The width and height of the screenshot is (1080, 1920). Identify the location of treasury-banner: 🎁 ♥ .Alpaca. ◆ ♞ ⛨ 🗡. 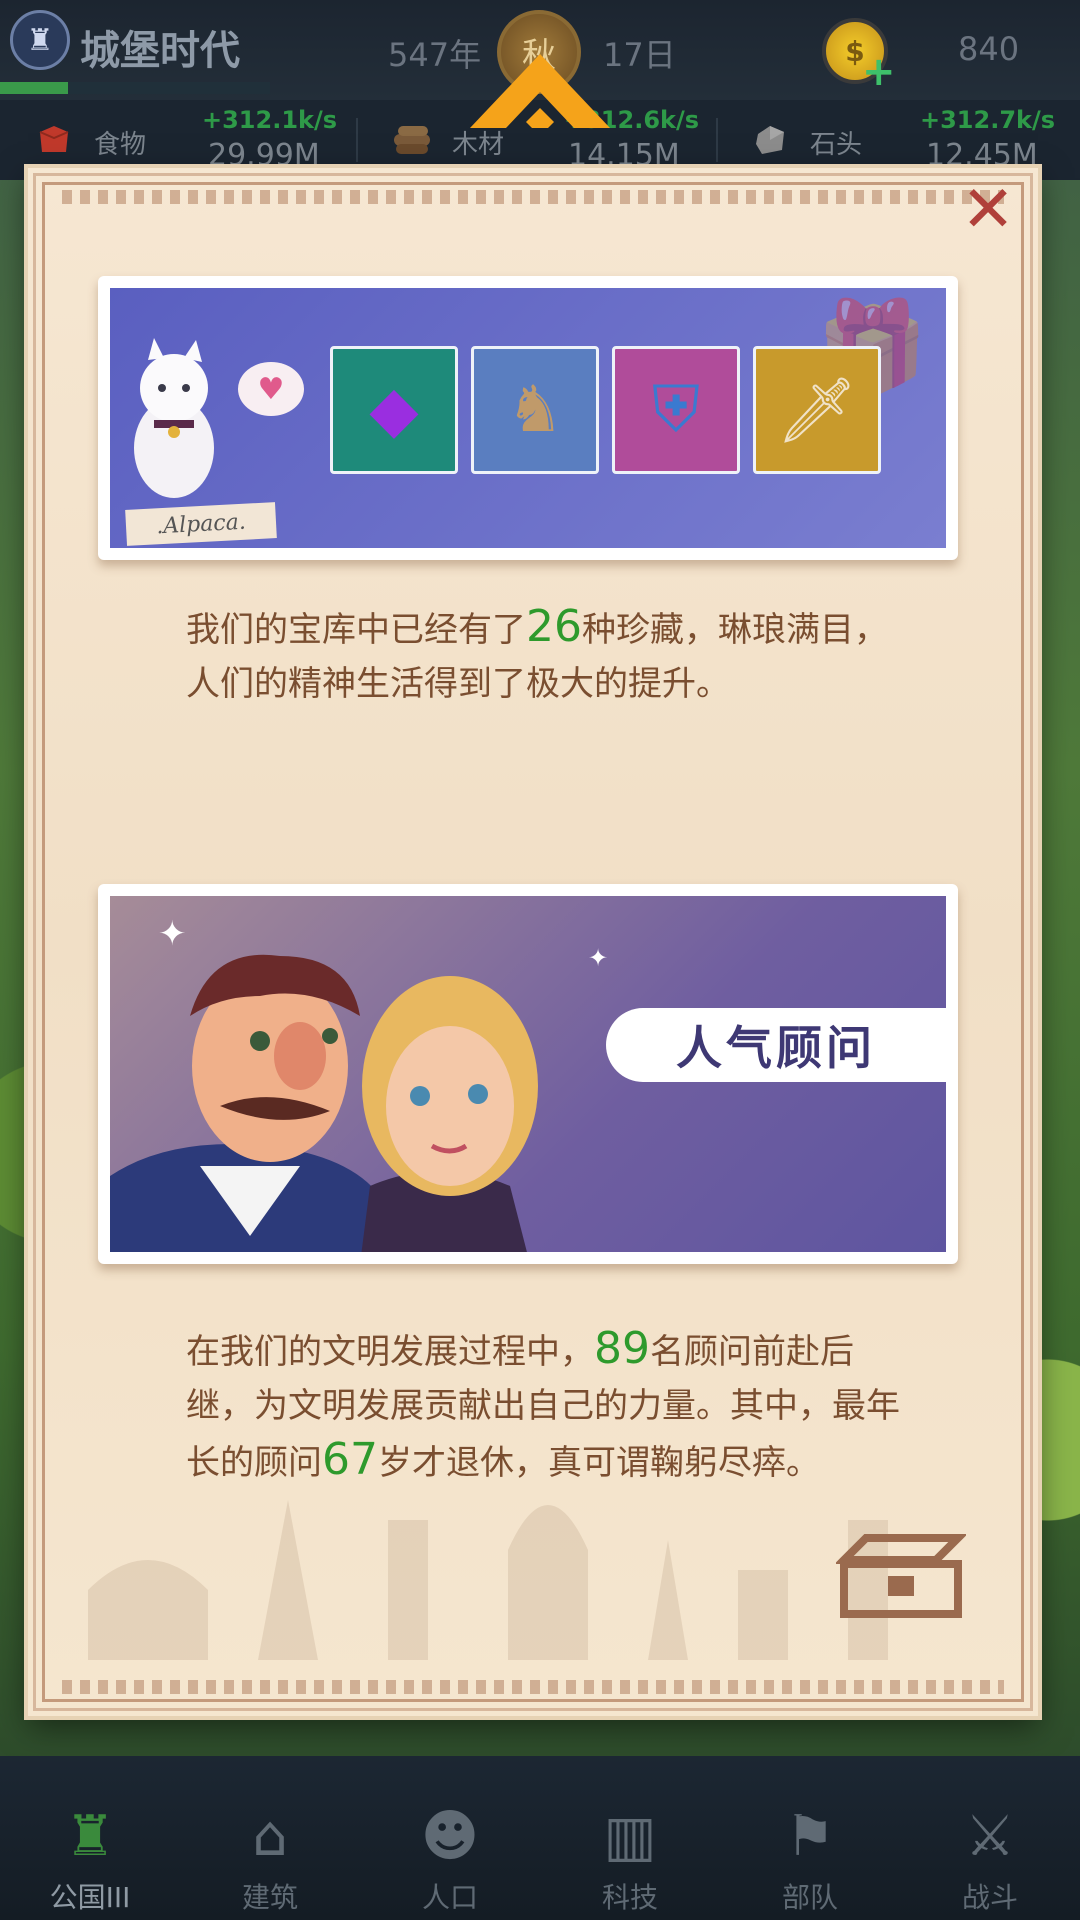
(528, 418).